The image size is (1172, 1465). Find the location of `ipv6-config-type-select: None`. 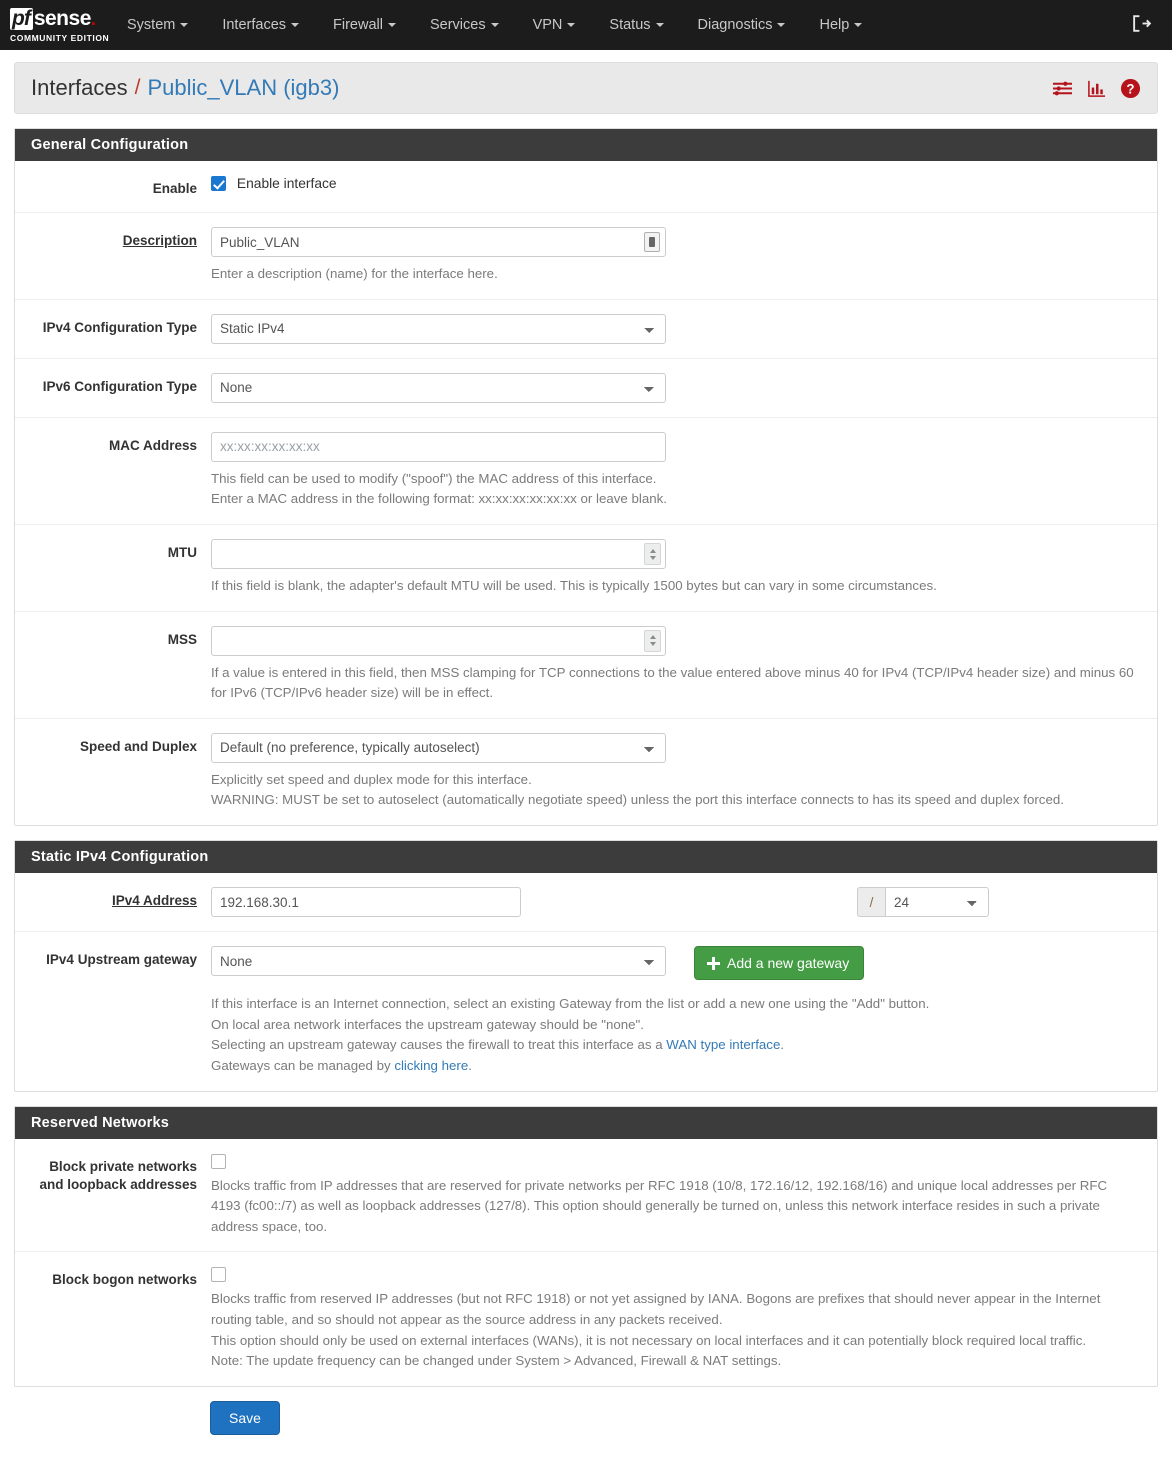

ipv6-config-type-select: None is located at coordinates (438, 387).